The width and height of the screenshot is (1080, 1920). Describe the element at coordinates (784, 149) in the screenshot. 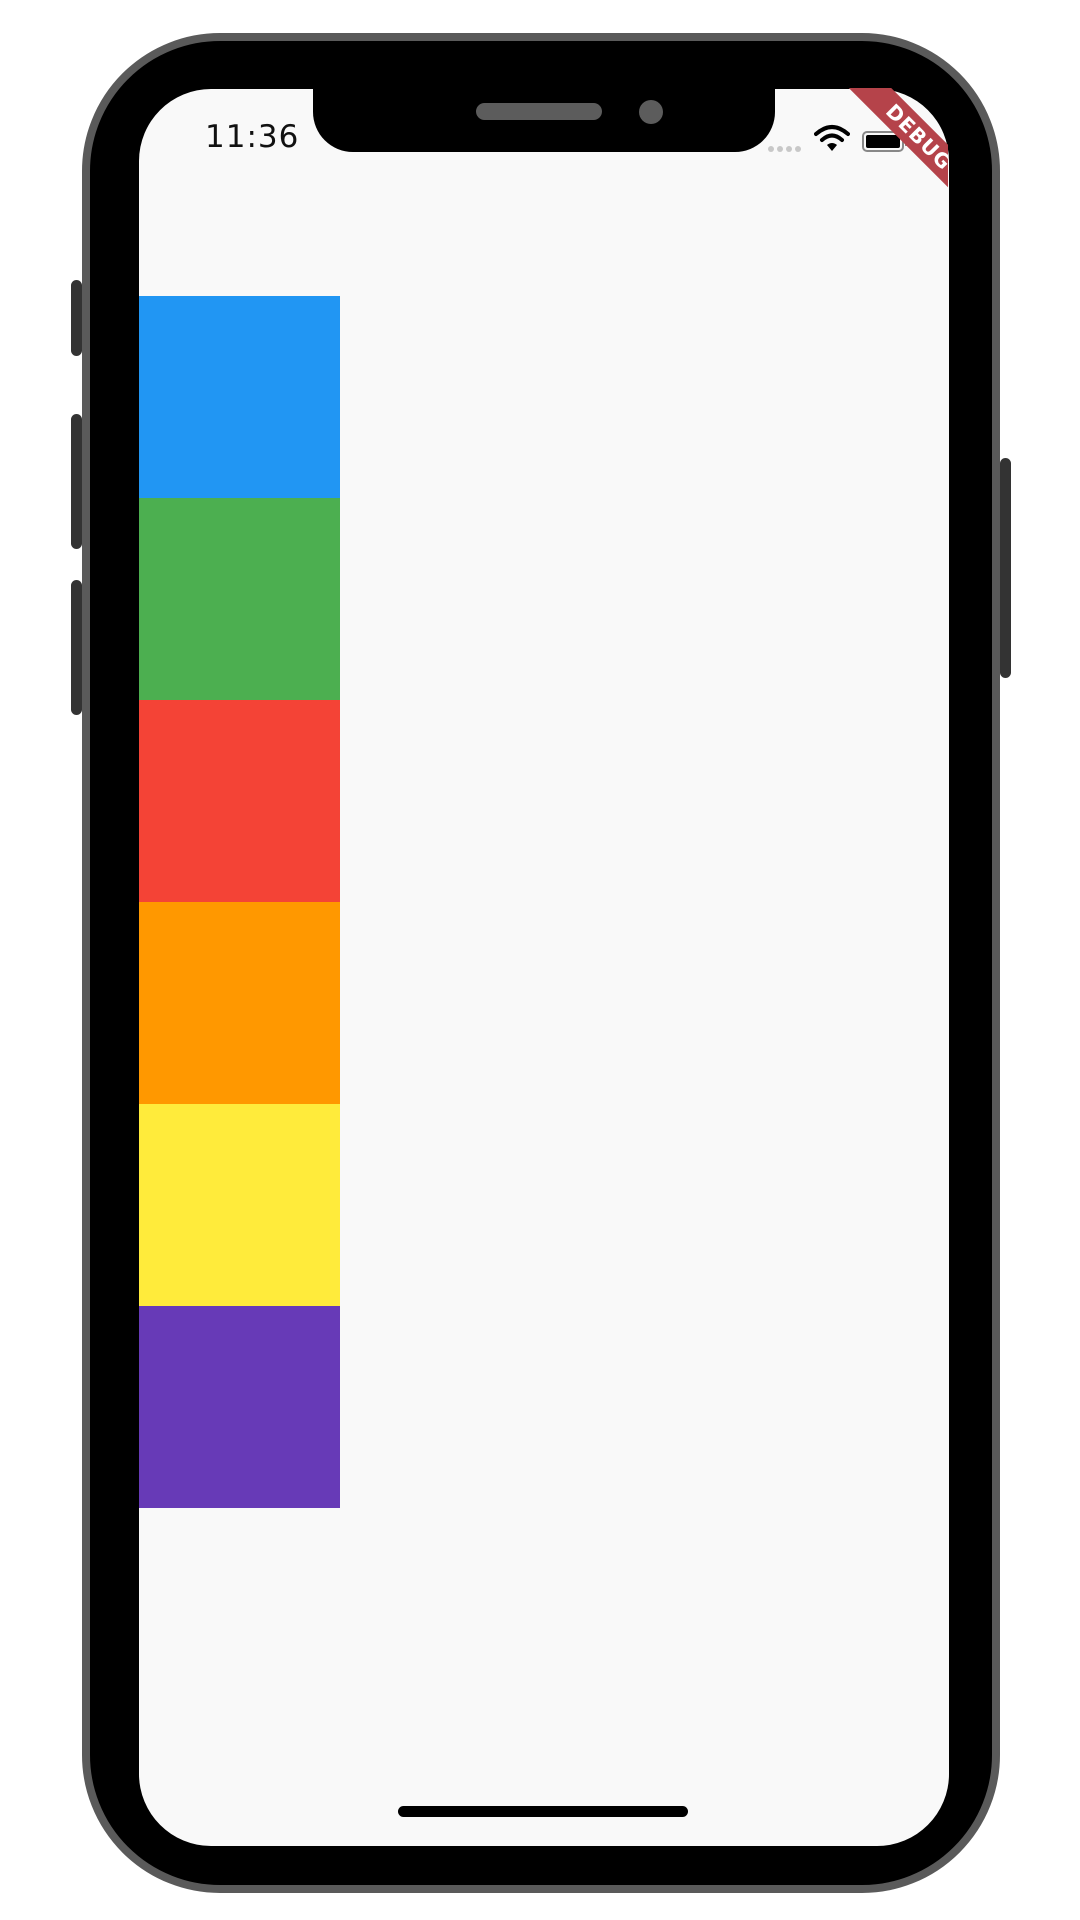

I see `cellular-signal-icon` at that location.